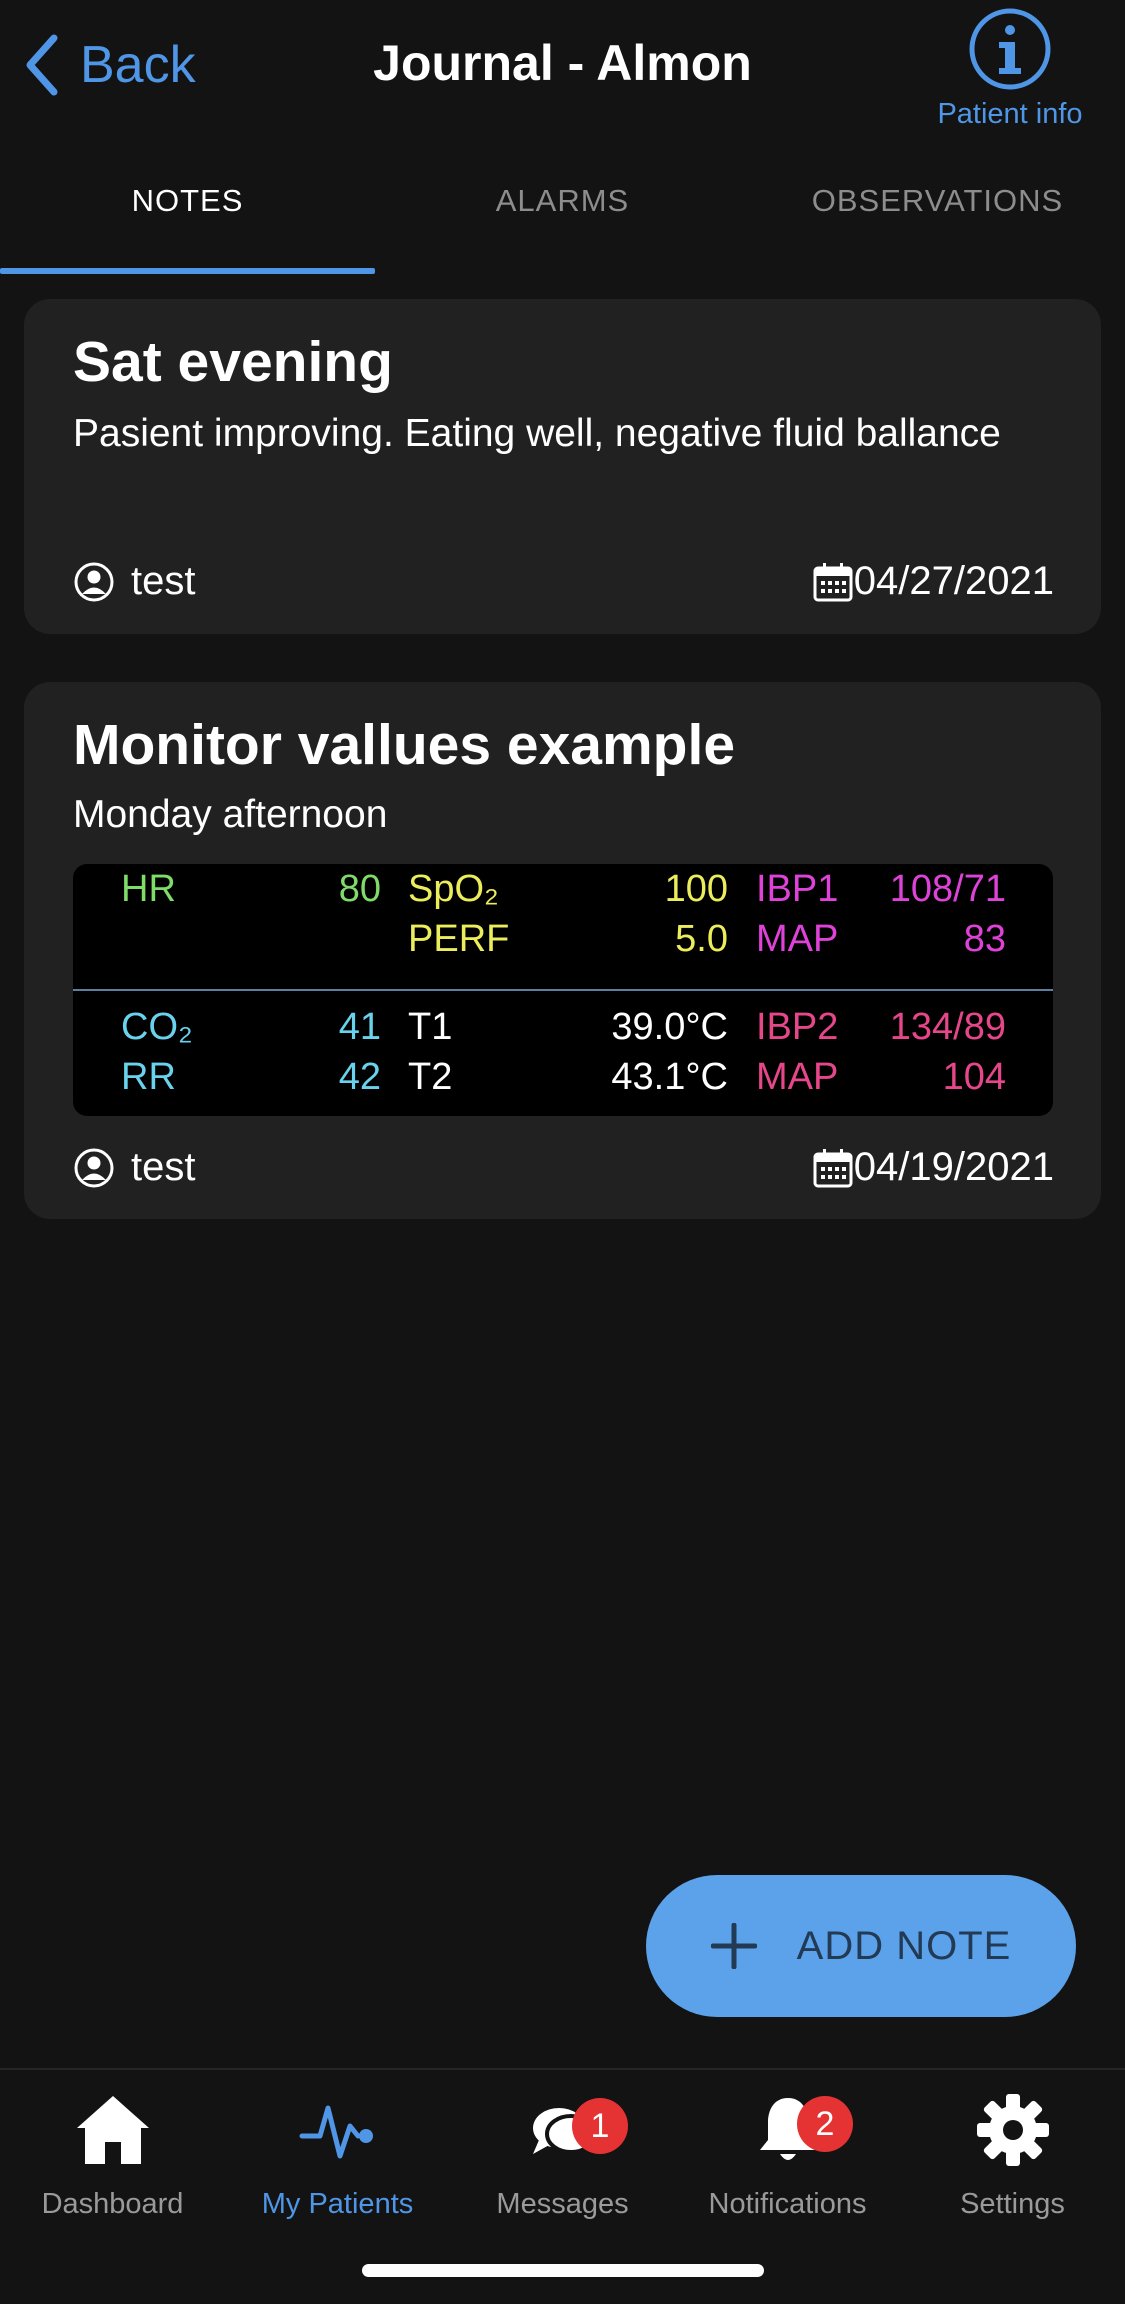  What do you see at coordinates (701, 939) in the screenshot?
I see `perf-value: 5.0` at bounding box center [701, 939].